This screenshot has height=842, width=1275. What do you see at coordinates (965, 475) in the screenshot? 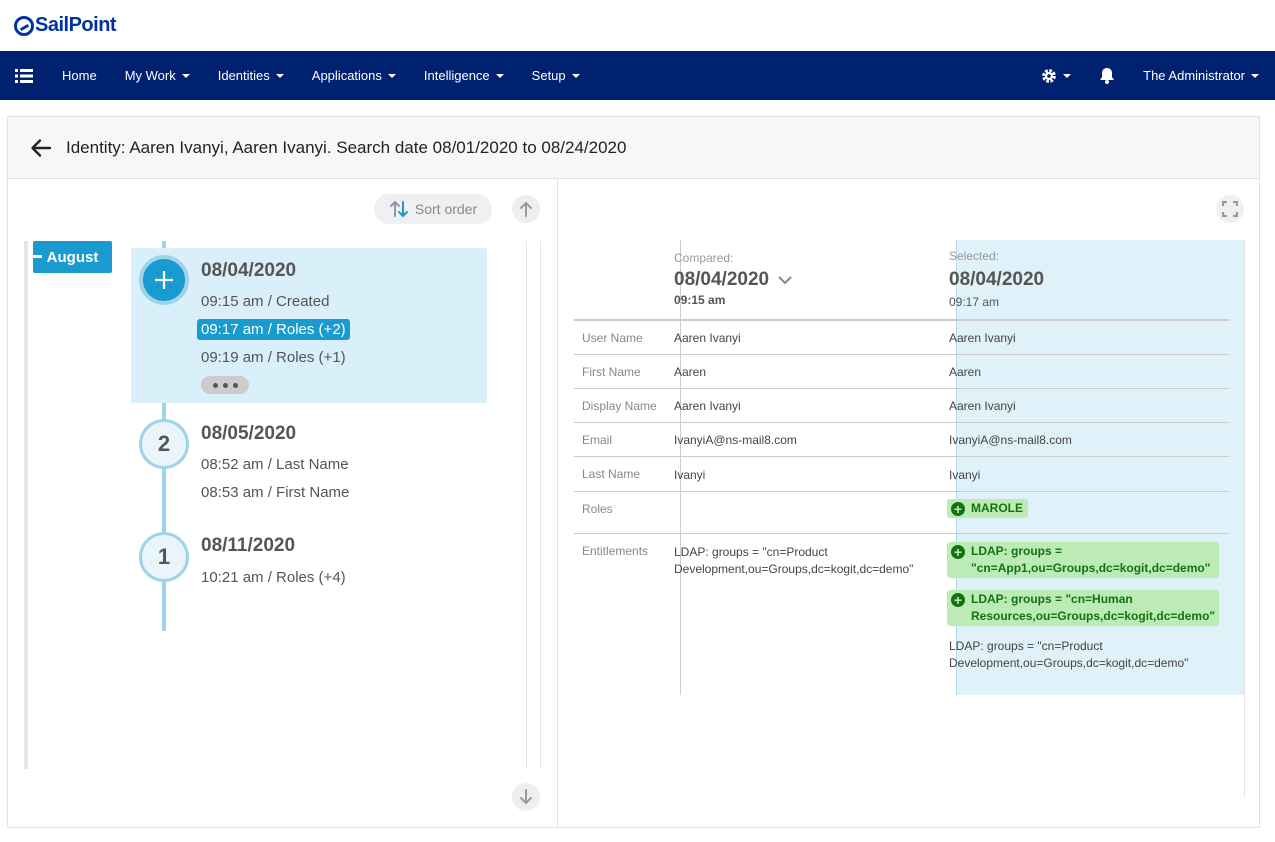
I see `selected-value: Ivanyi` at bounding box center [965, 475].